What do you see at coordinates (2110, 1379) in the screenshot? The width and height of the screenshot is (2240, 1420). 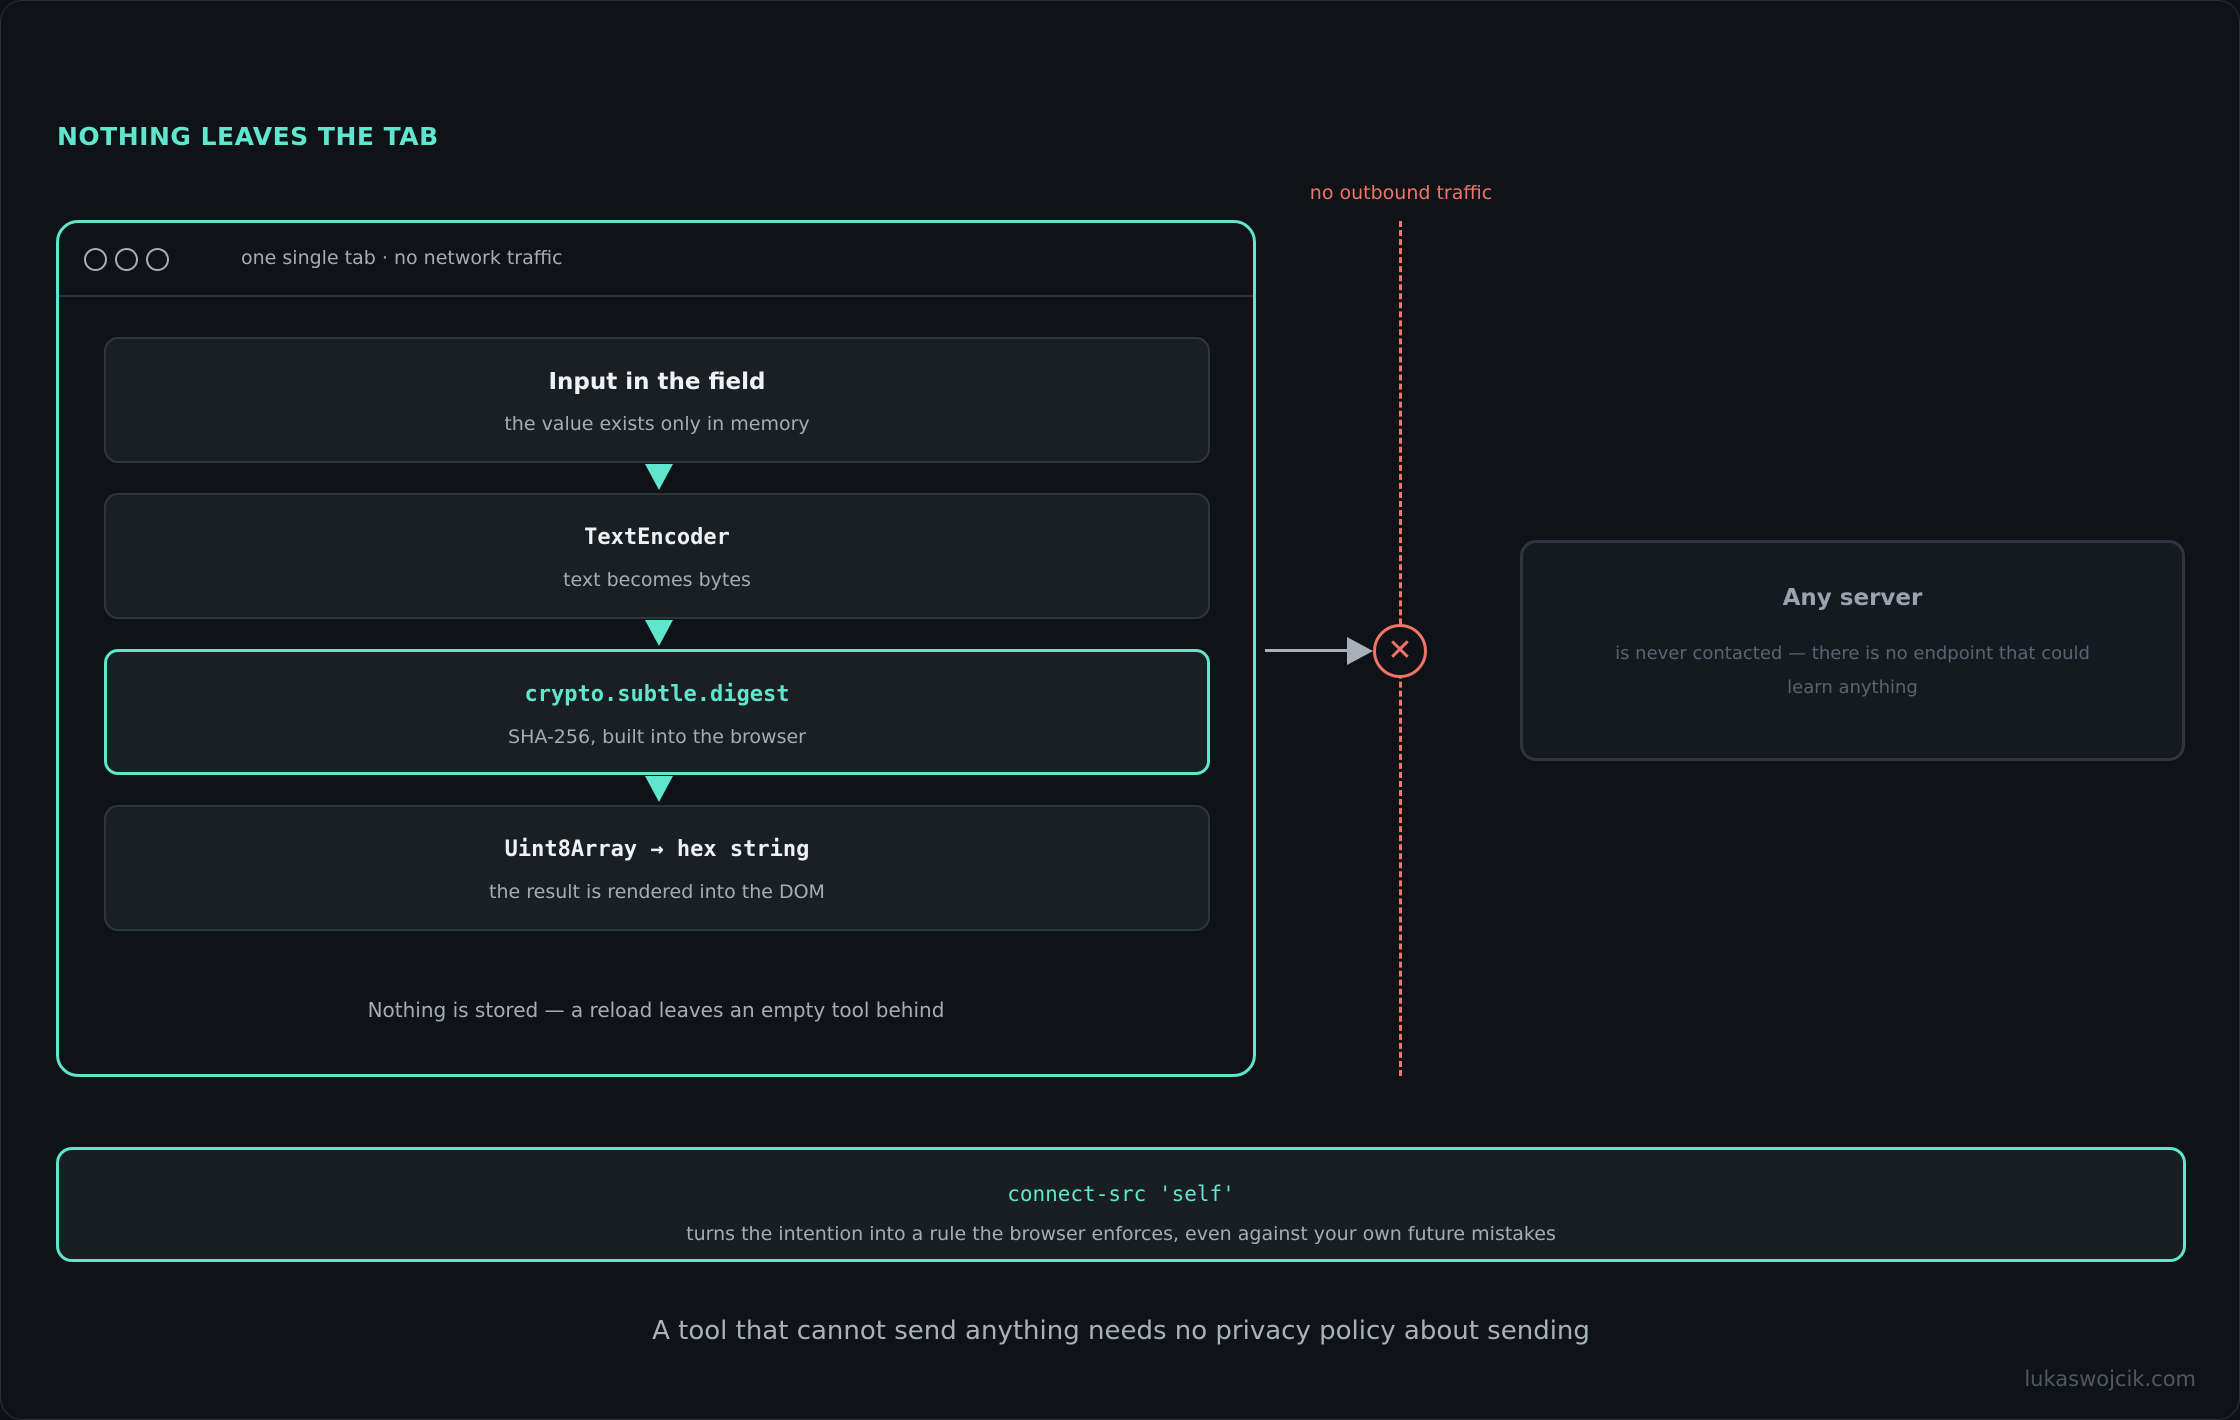 I see `brand-credit: lukaswojcik.com` at bounding box center [2110, 1379].